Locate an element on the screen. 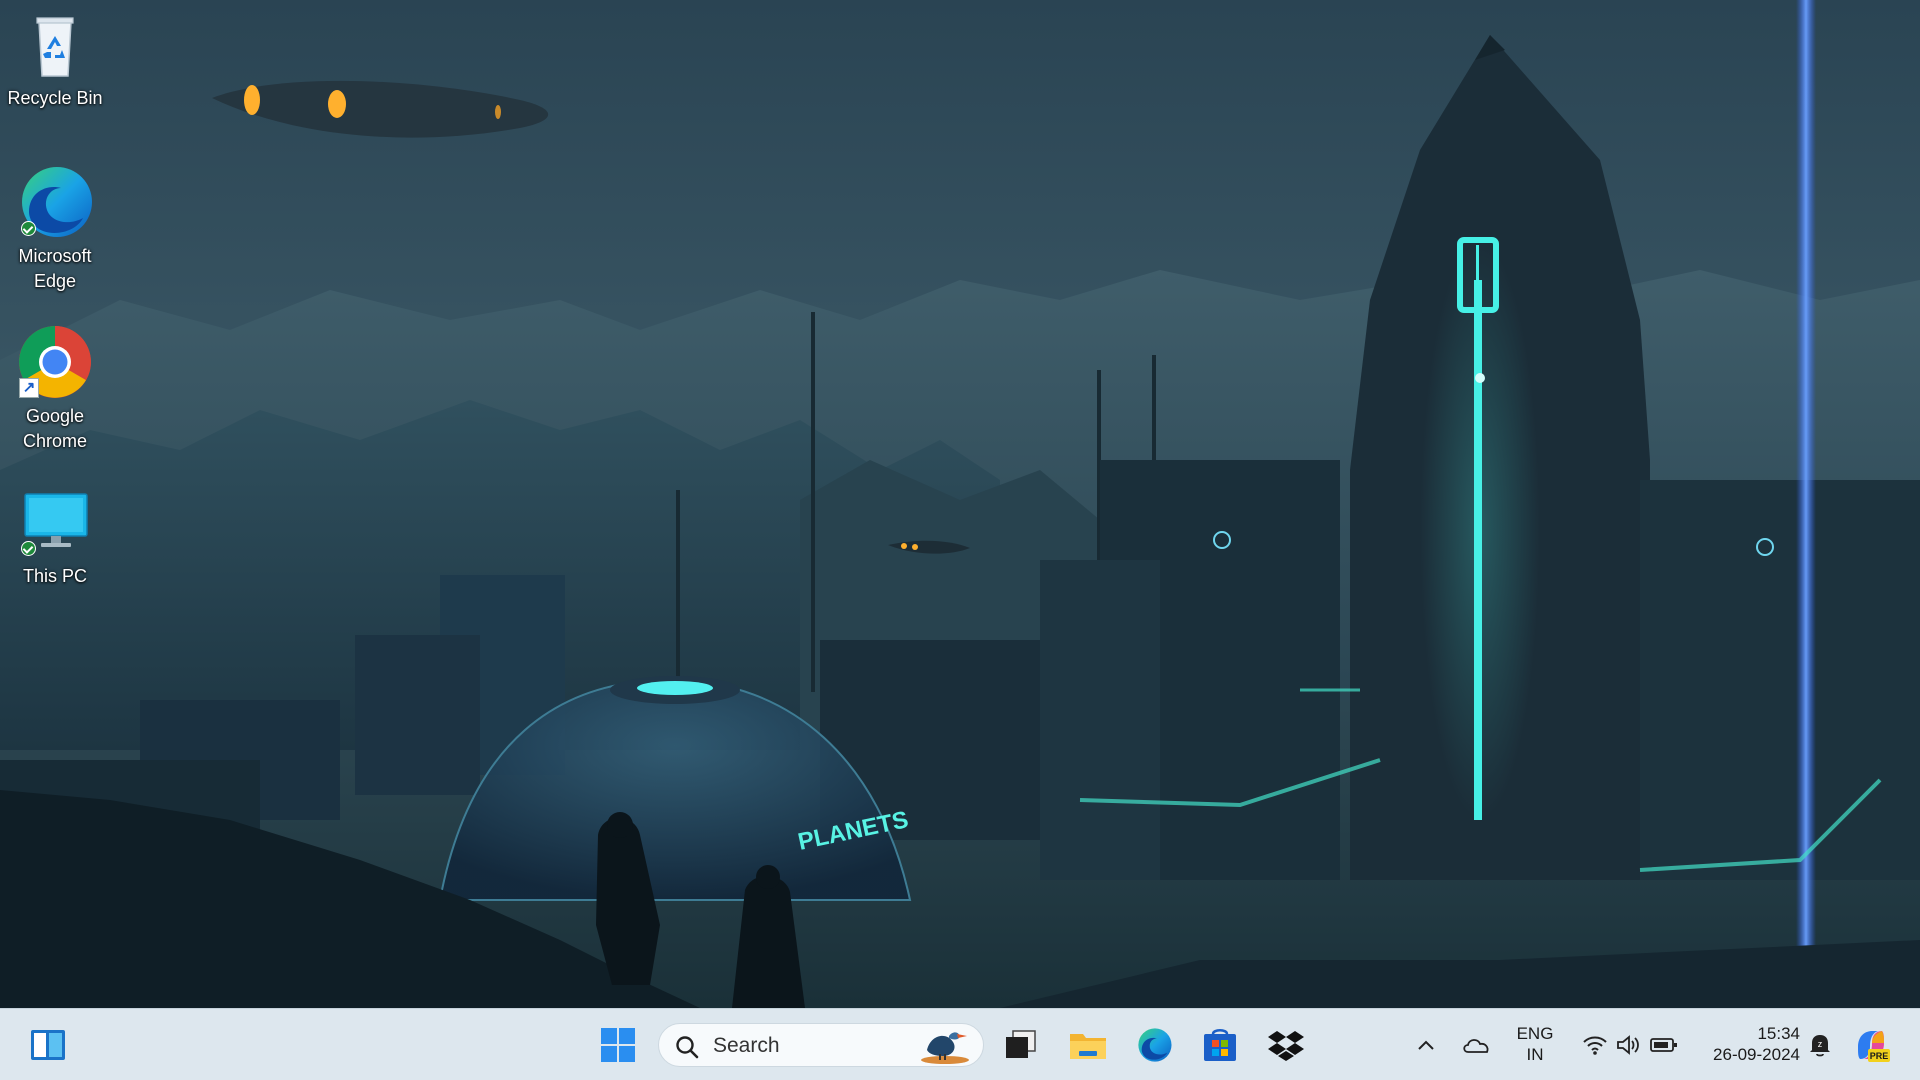 The height and width of the screenshot is (1080, 1920). file-explorer-button is located at coordinates (1088, 1045).